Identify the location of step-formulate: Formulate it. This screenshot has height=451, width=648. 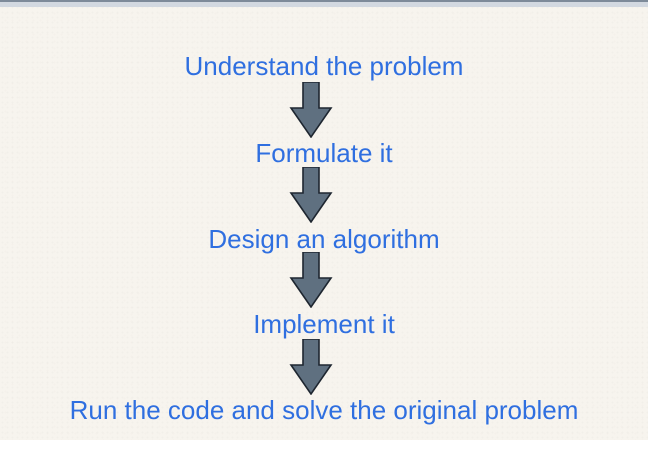
(324, 153).